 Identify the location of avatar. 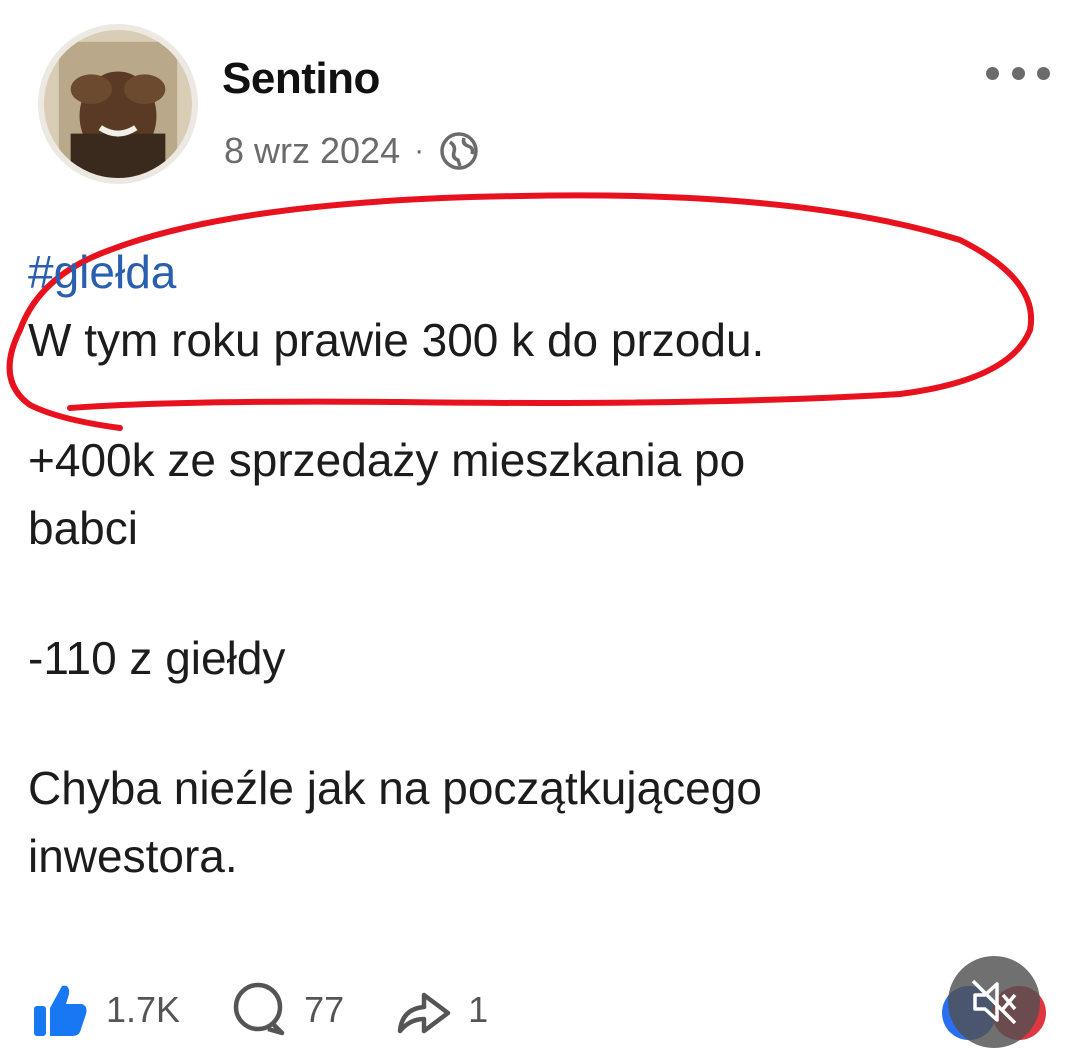
(118, 104).